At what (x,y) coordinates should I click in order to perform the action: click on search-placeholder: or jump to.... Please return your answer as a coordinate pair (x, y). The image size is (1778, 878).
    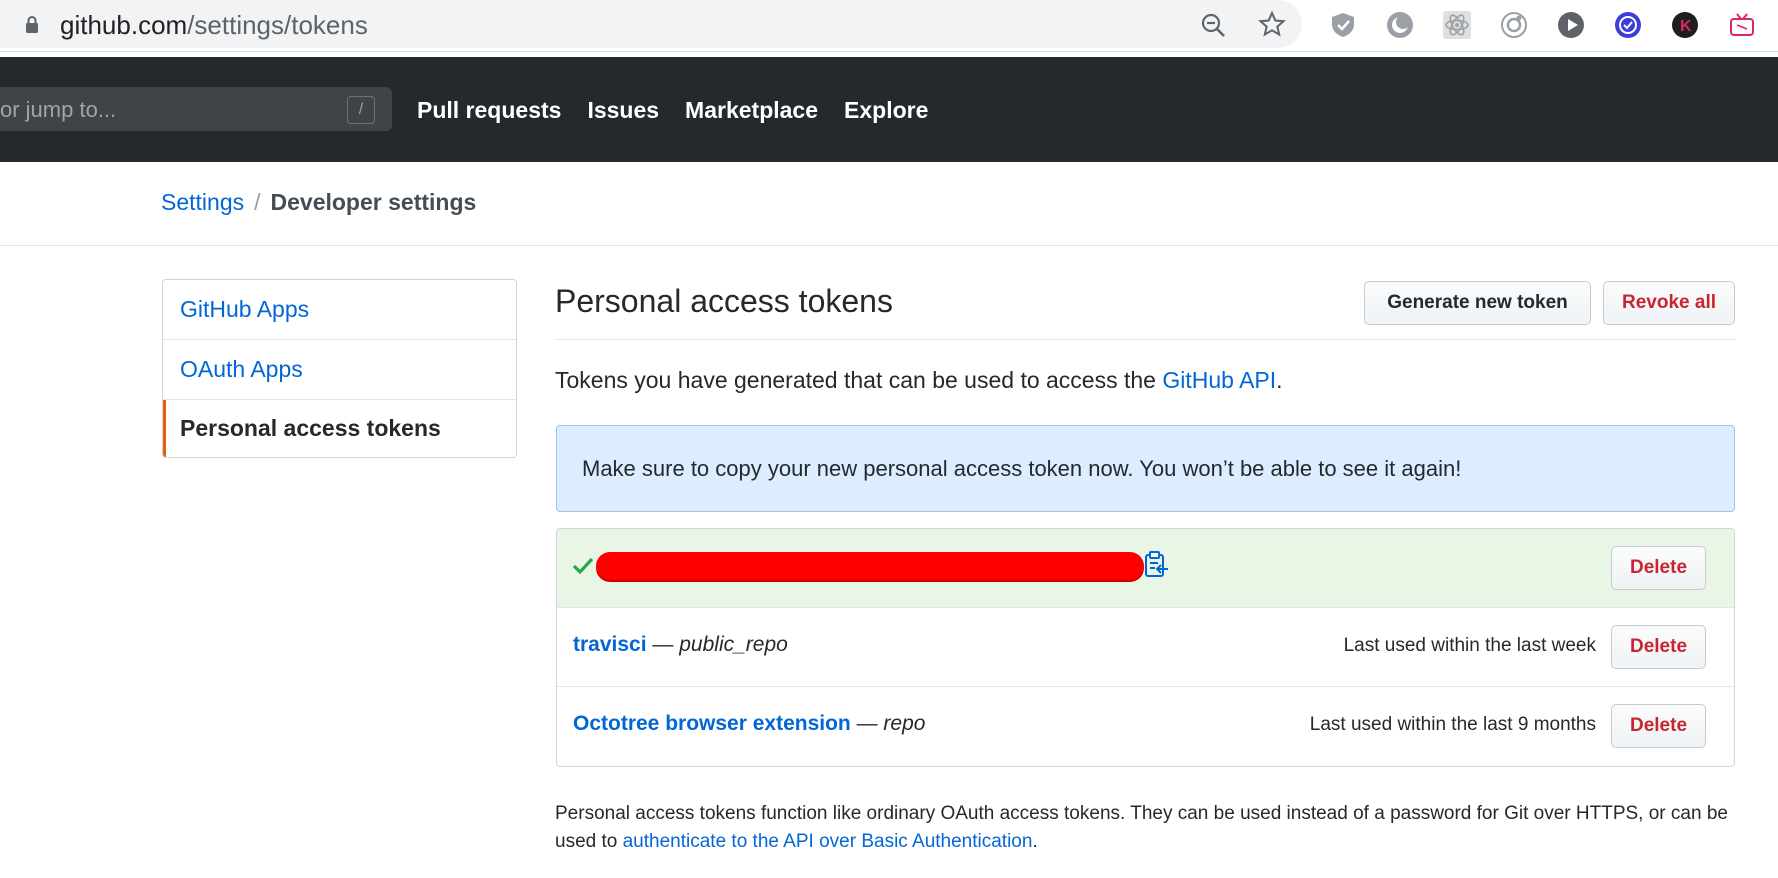
    Looking at the image, I should click on (58, 109).